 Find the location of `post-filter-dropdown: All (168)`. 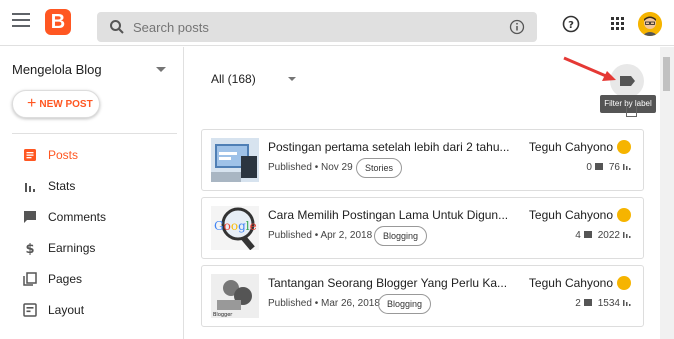

post-filter-dropdown: All (168) is located at coordinates (233, 79).